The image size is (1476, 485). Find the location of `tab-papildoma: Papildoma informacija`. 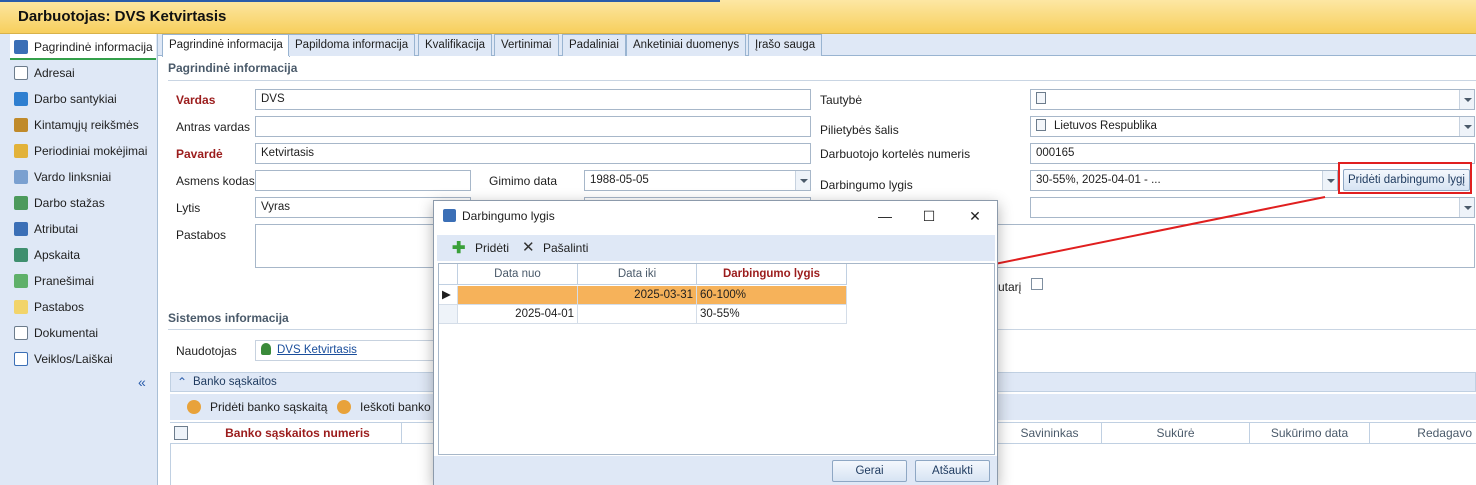

tab-papildoma: Papildoma informacija is located at coordinates (352, 45).